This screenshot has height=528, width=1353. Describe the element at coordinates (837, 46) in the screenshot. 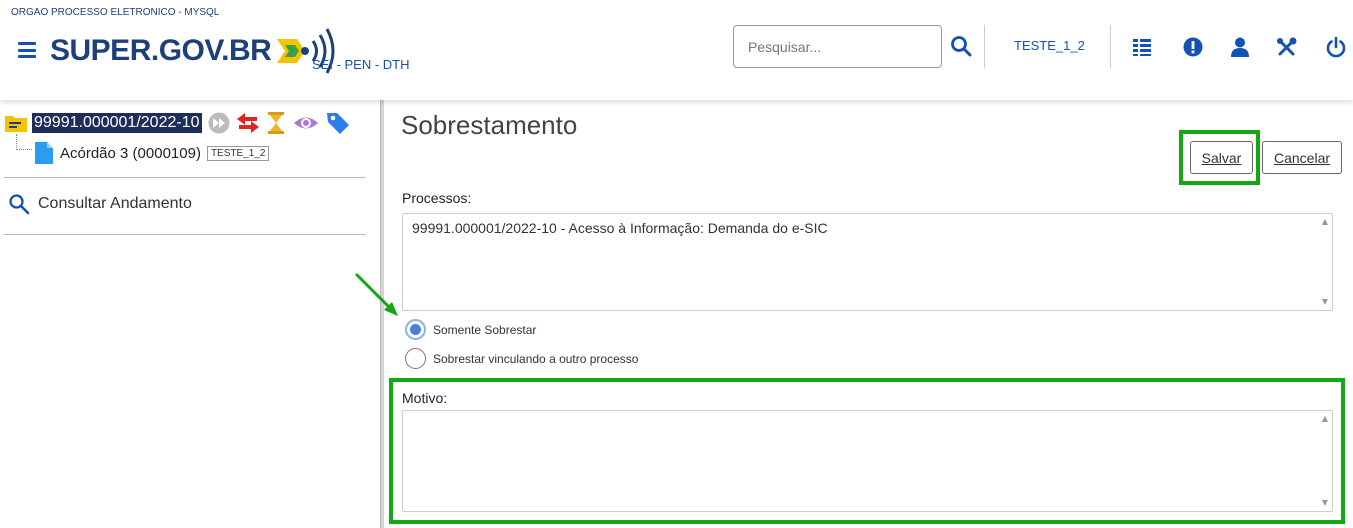

I see `search-input` at that location.